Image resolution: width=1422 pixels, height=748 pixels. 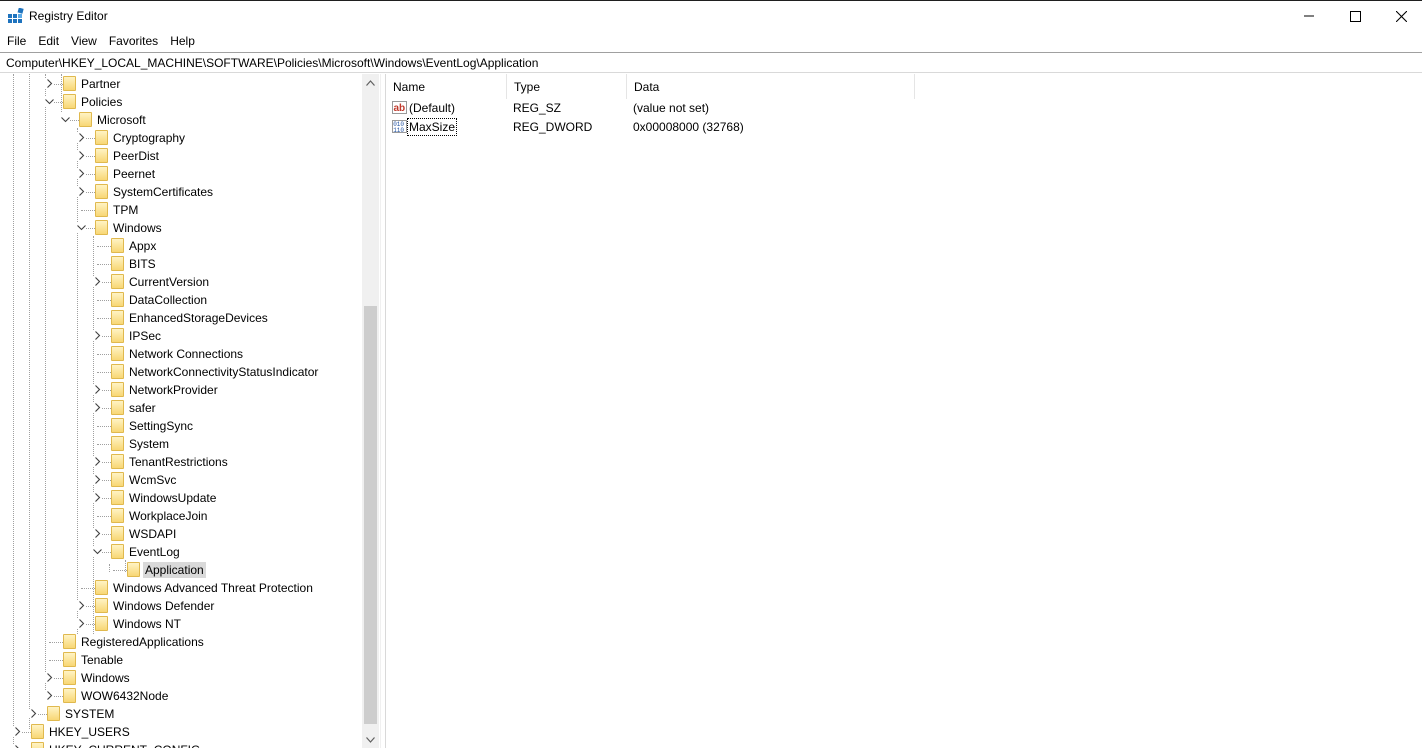 I want to click on tree-node: SYSTEM, so click(x=180, y=714).